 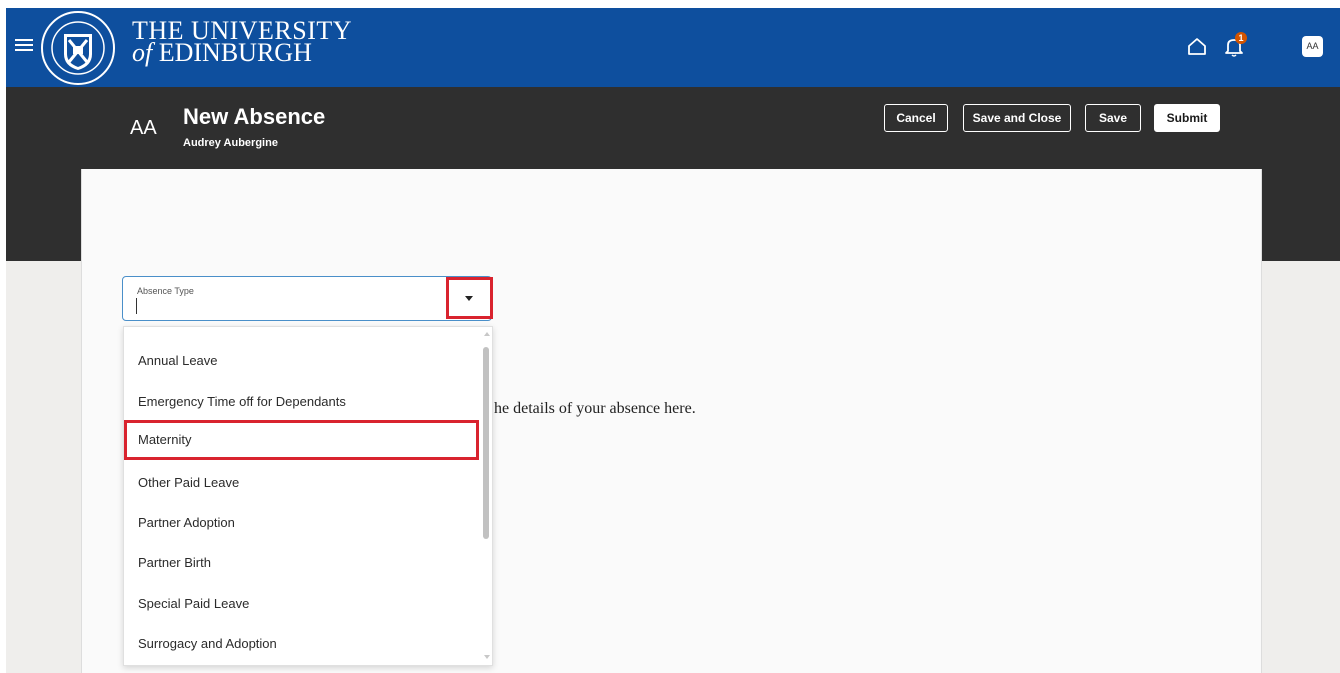 What do you see at coordinates (1241, 38) in the screenshot?
I see `notification-count-badge: 1` at bounding box center [1241, 38].